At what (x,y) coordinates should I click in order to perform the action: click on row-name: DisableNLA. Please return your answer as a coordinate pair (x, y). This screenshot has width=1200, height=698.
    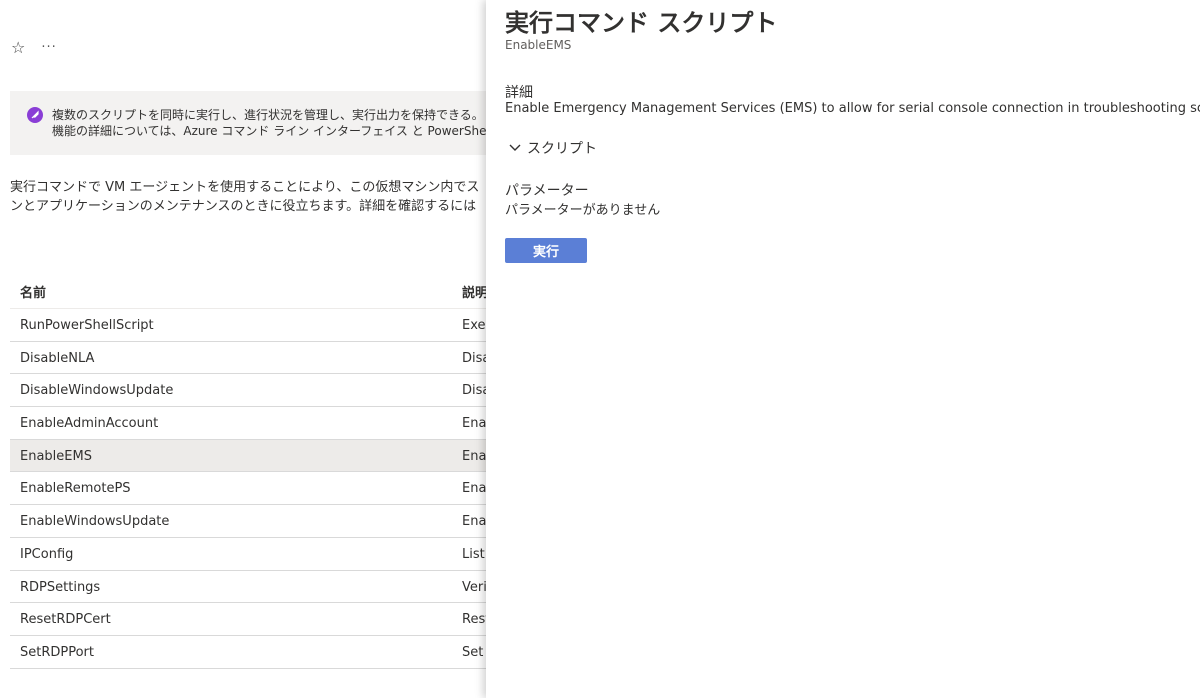
    Looking at the image, I should click on (57, 358).